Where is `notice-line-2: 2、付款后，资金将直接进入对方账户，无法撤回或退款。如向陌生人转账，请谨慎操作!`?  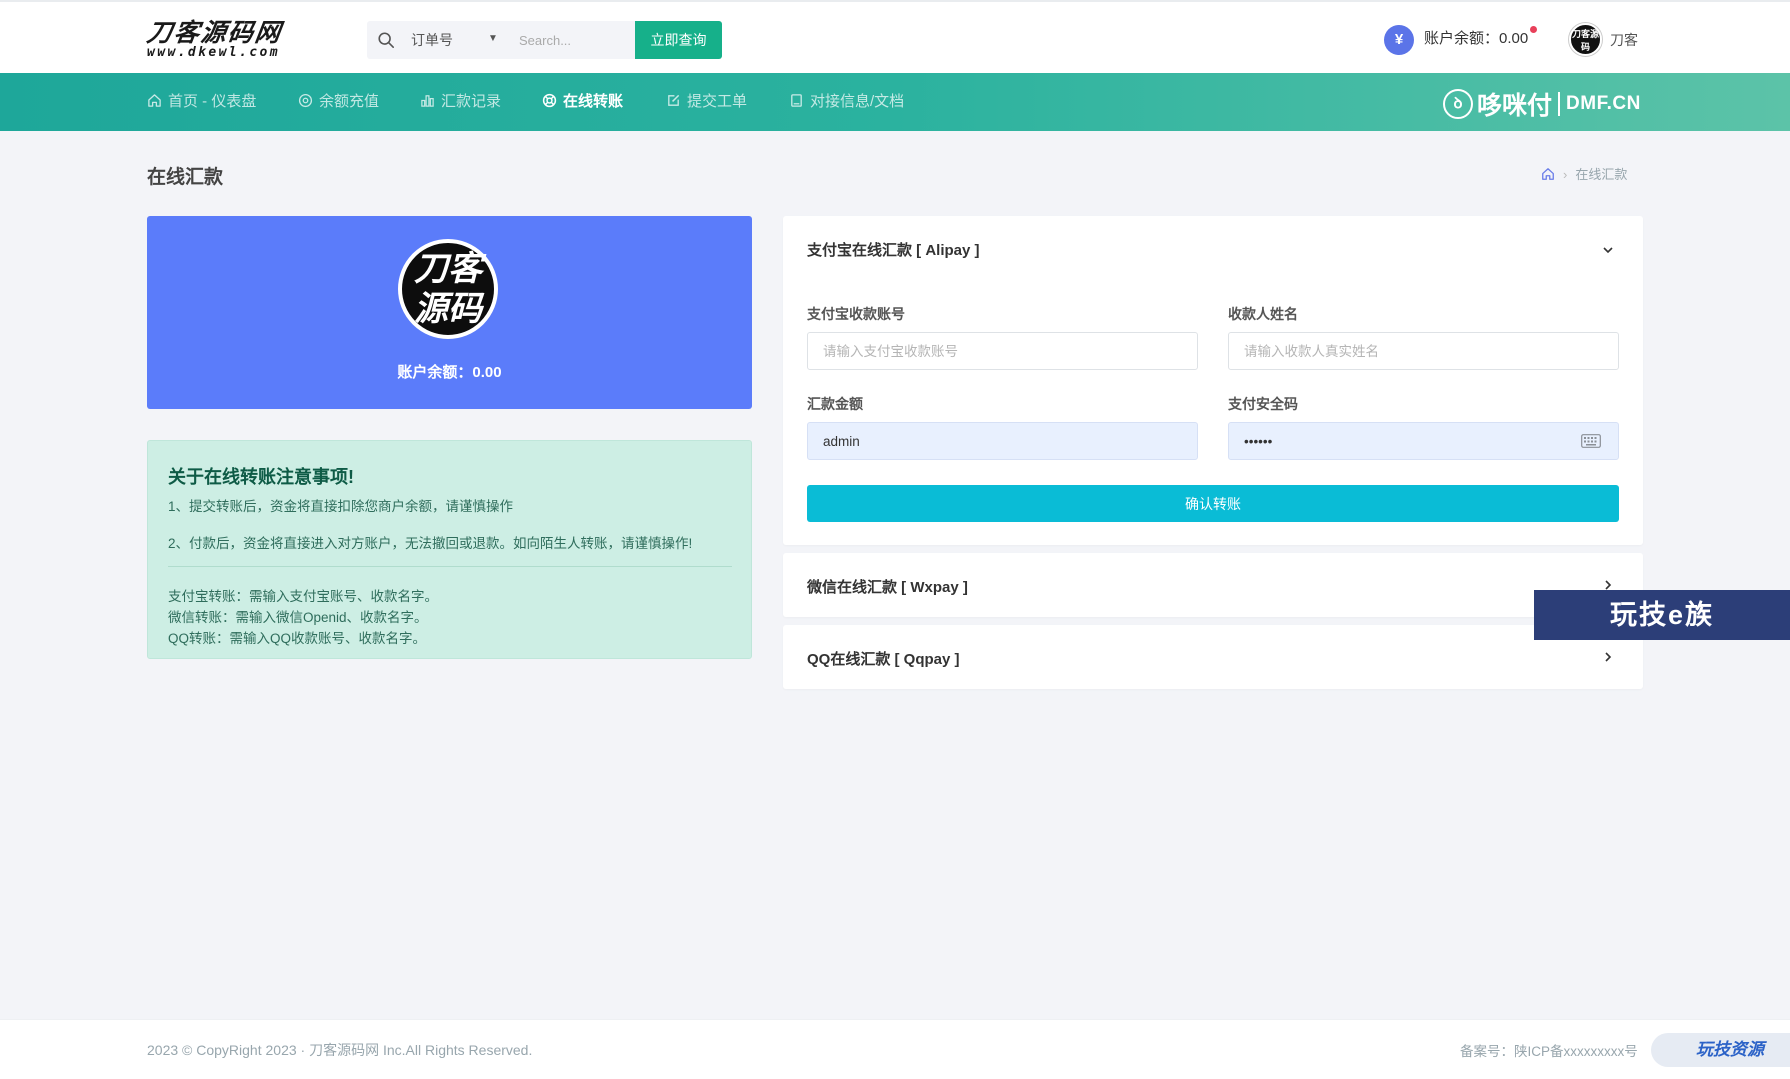
notice-line-2: 2、付款后，资金将直接进入对方账户，无法撤回或退款。如向陌生人转账，请谨慎操作! is located at coordinates (430, 543).